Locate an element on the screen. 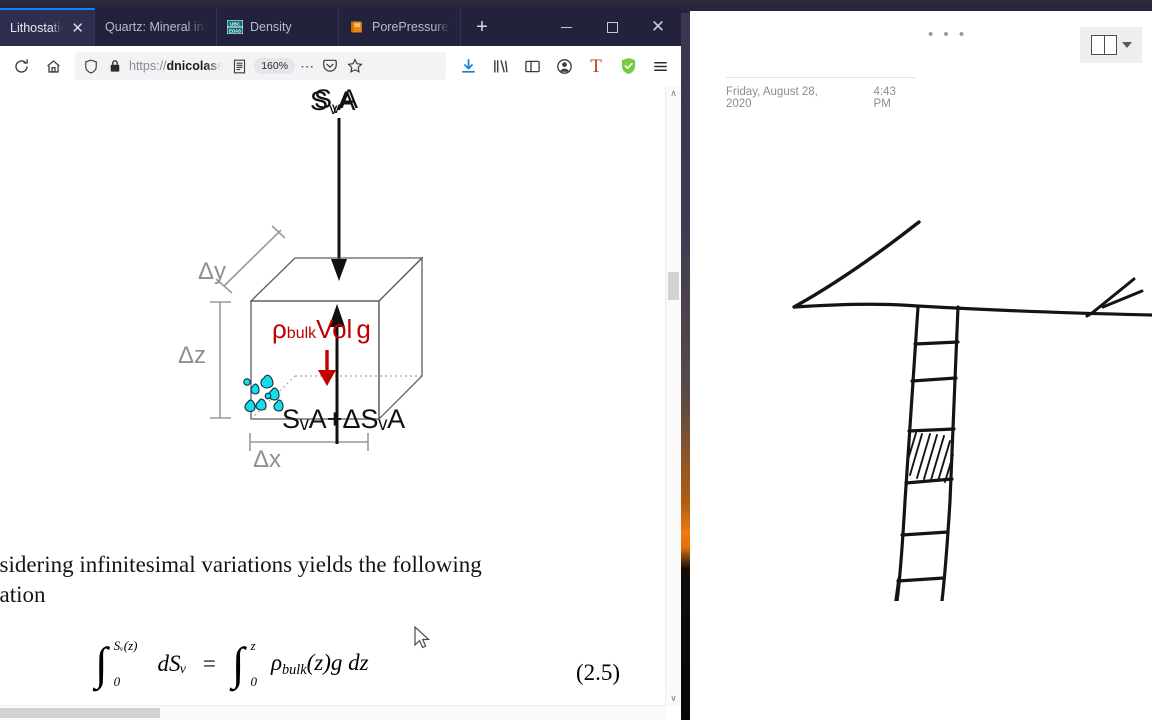 The width and height of the screenshot is (1152, 720). download-arrow-icon is located at coordinates (468, 66).